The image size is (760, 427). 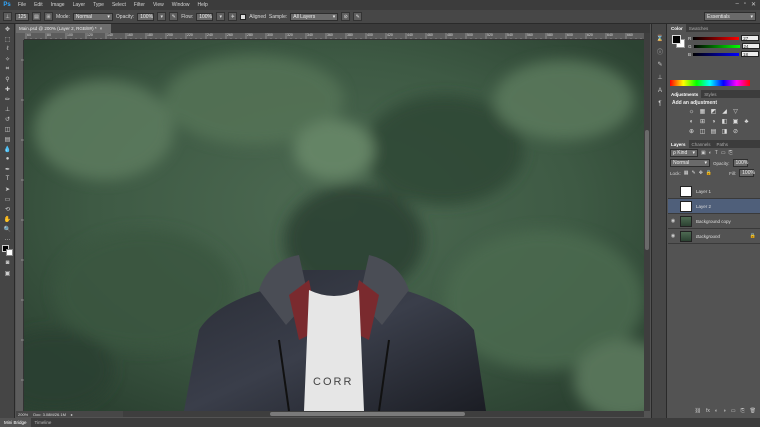 I want to click on black-white-adjustment-icon: ◑, so click(x=713, y=121).